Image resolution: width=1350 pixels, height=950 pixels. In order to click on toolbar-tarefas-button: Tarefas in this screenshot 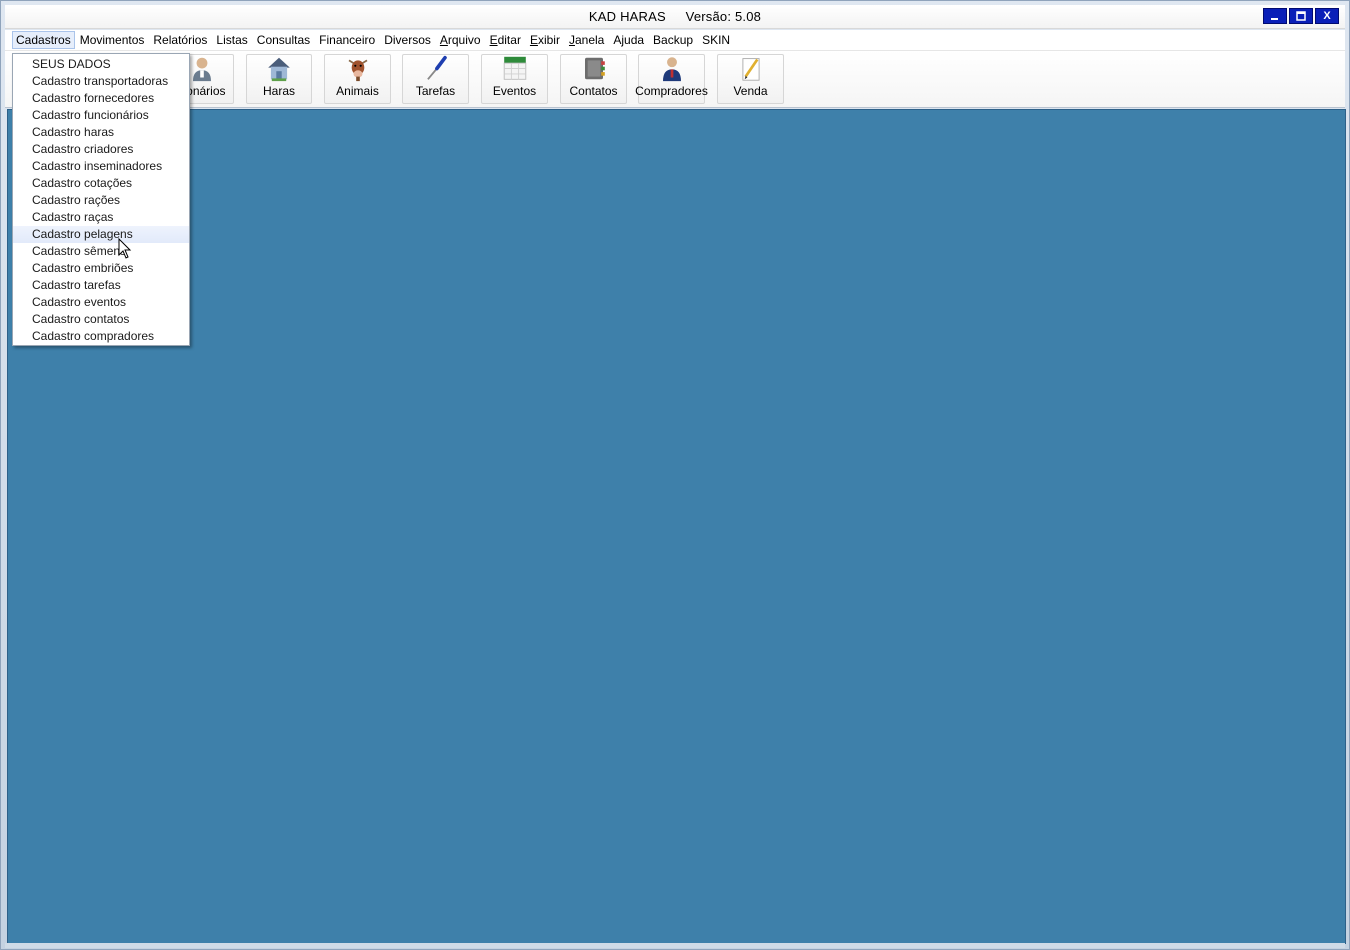, I will do `click(435, 79)`.